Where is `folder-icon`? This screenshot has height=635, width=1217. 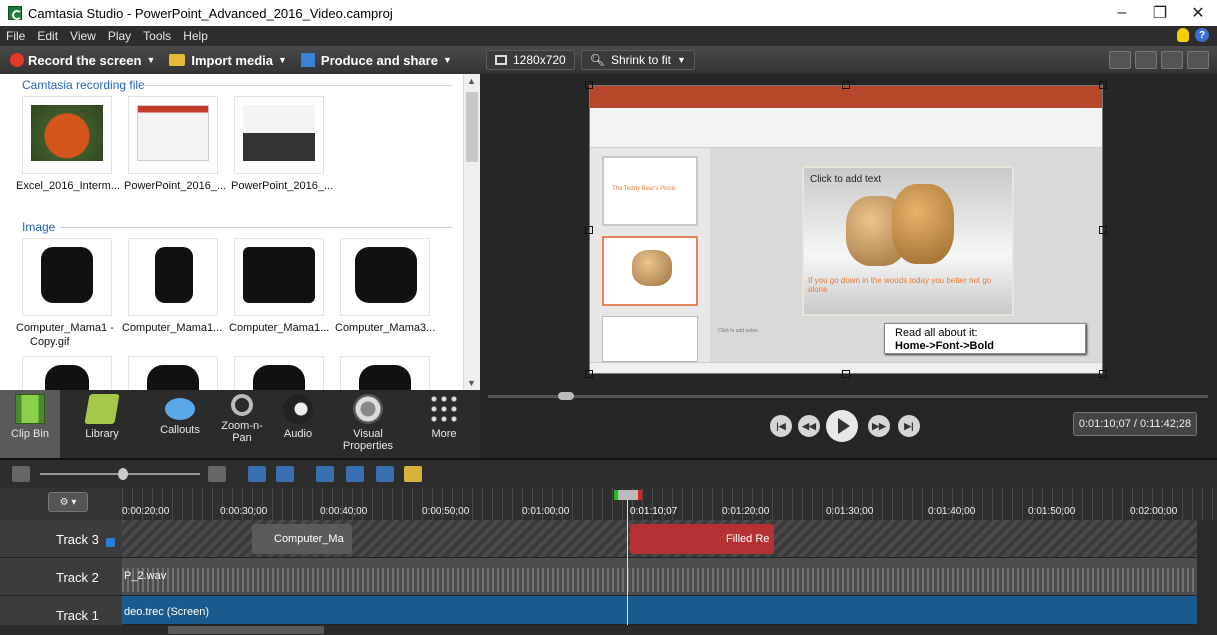
folder-icon is located at coordinates (102, 409).